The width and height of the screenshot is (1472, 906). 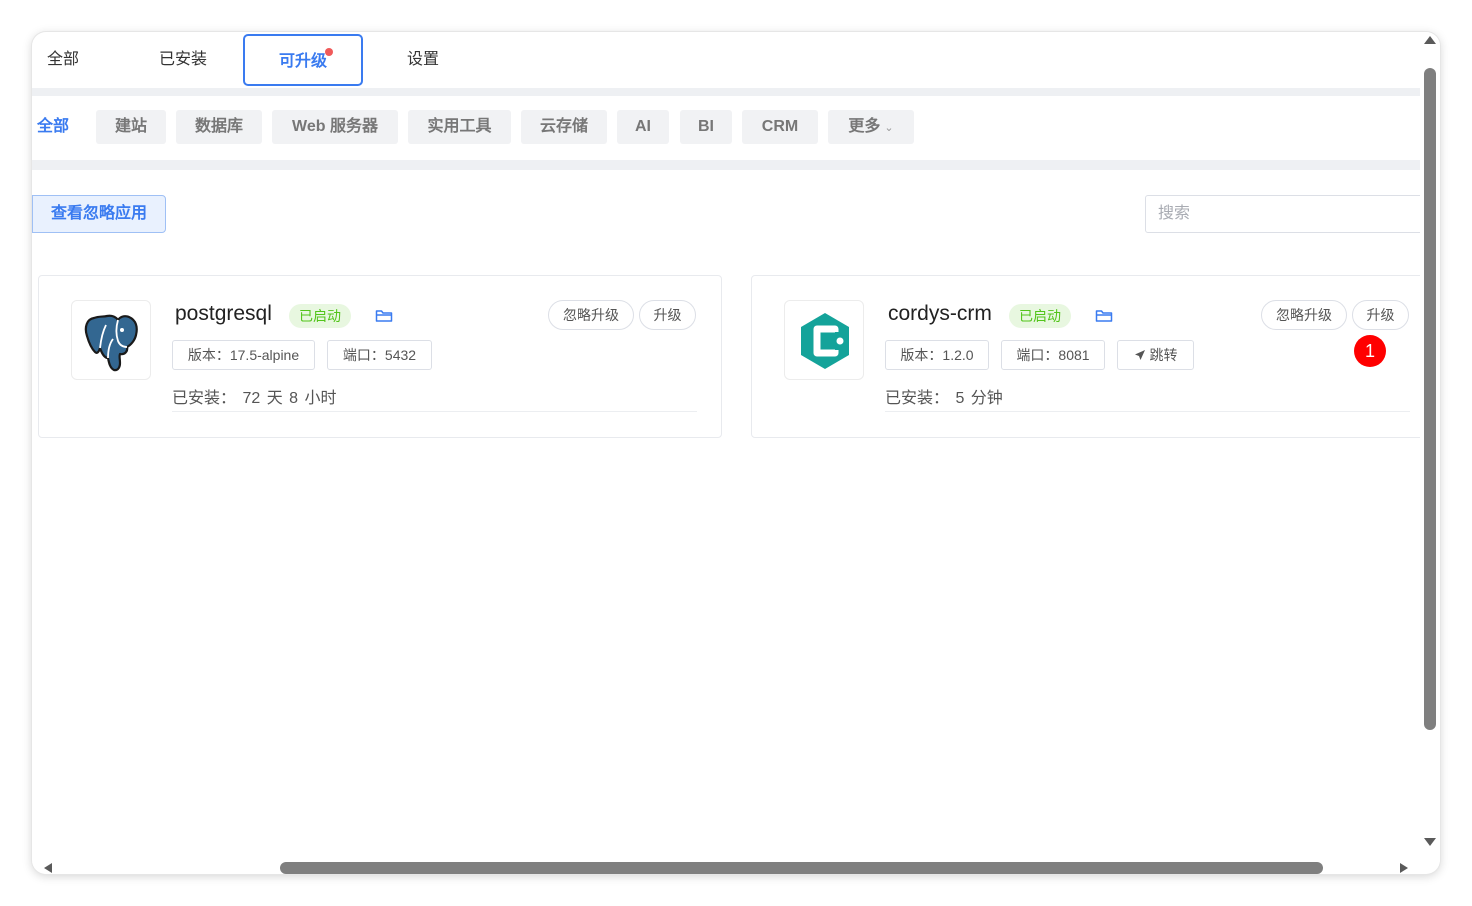 I want to click on jump-button: 跳转, so click(x=1155, y=355).